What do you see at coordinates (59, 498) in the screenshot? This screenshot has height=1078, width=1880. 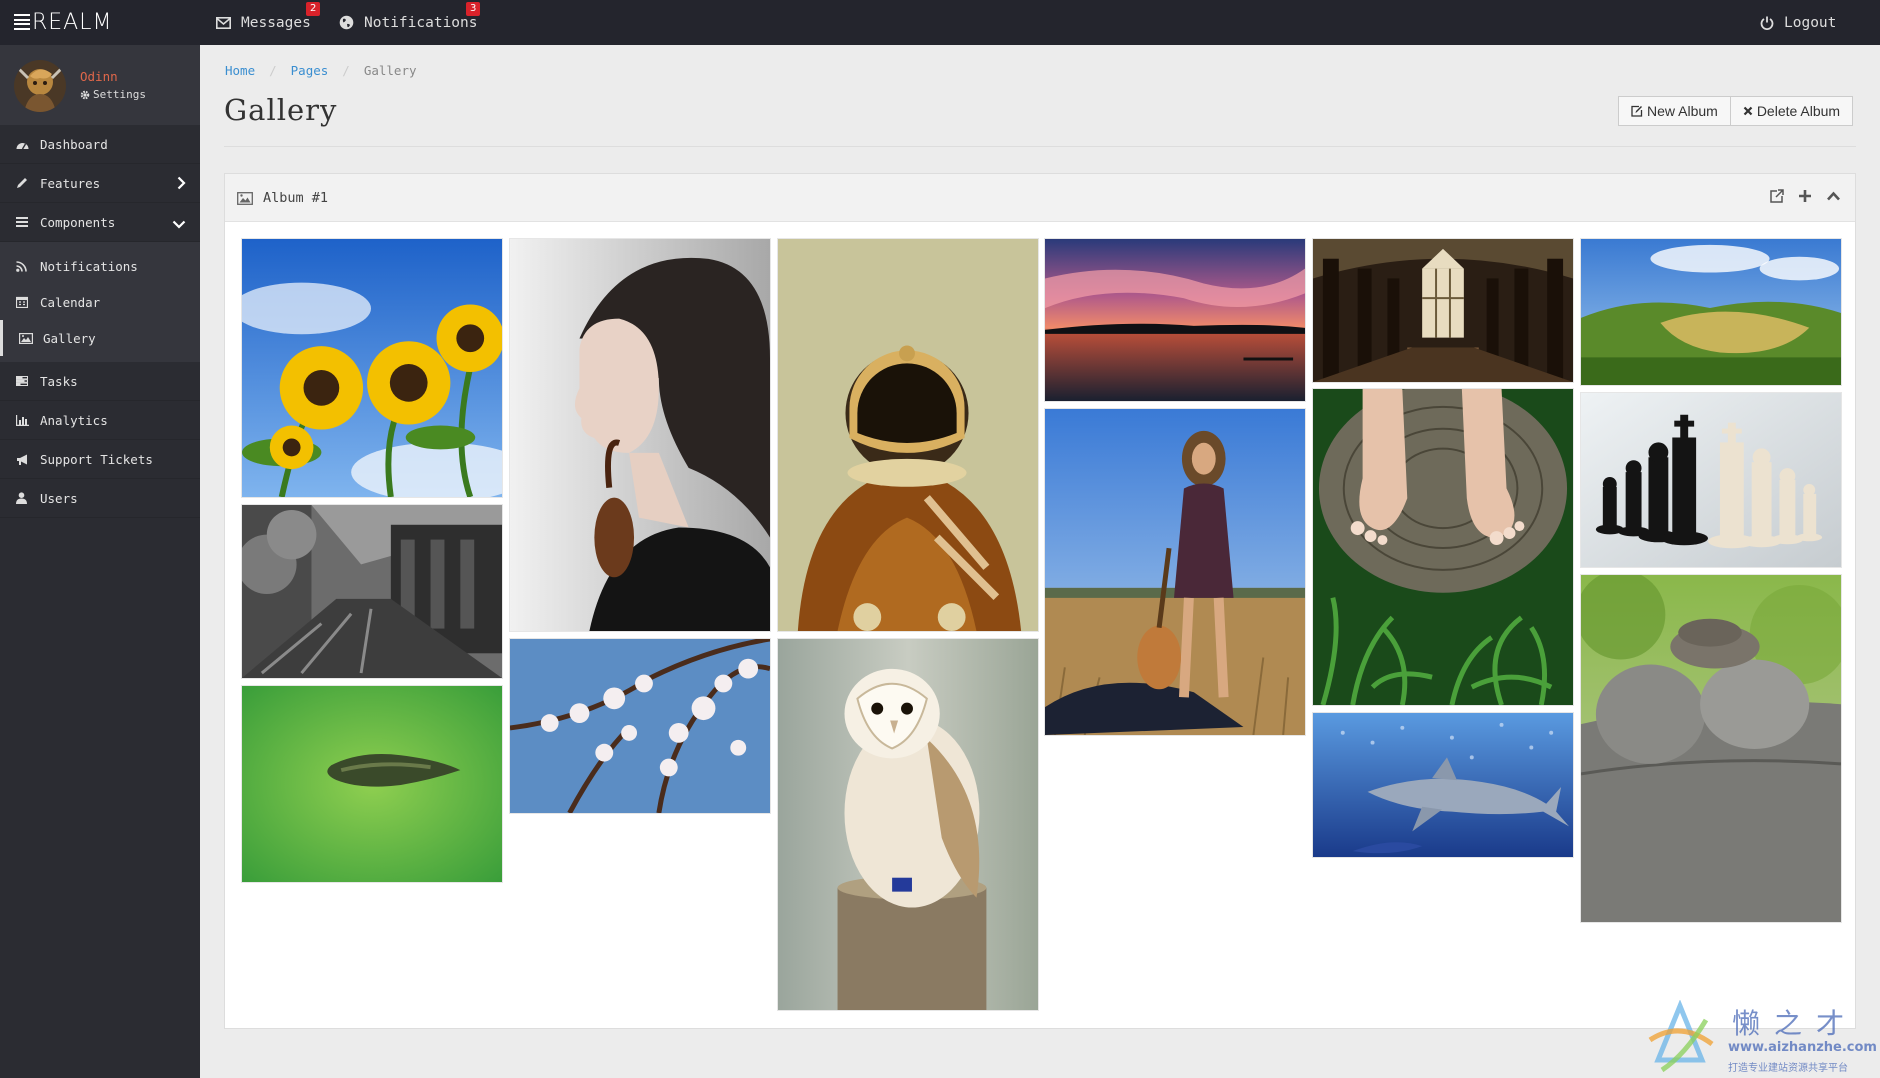 I see `sidebar-item-label: Users` at bounding box center [59, 498].